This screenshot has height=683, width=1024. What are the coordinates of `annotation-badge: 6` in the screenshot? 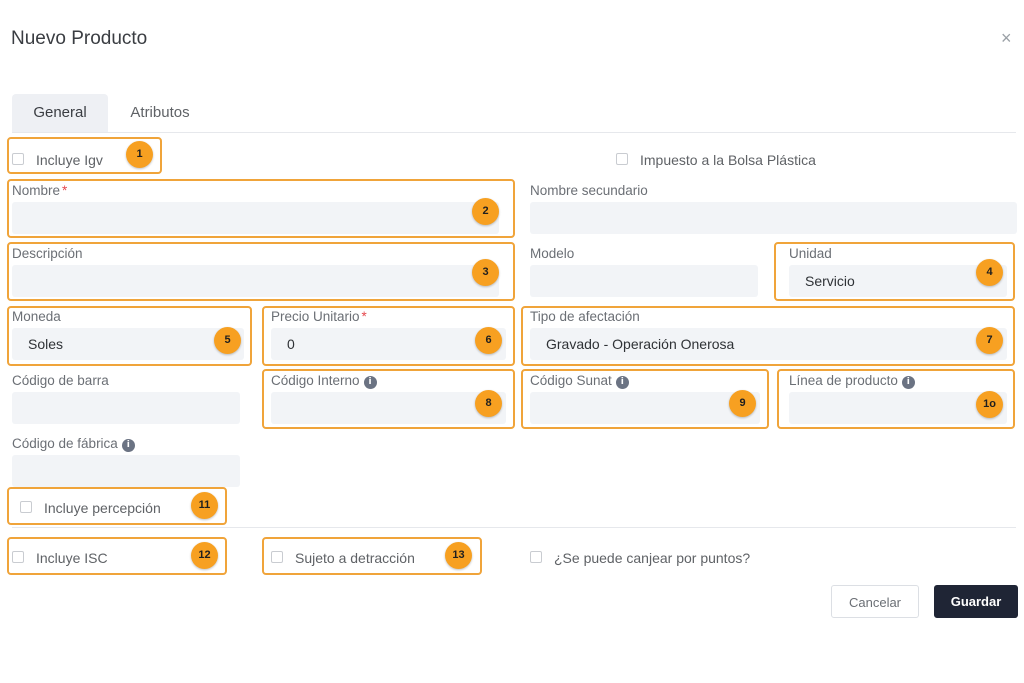 It's located at (488, 340).